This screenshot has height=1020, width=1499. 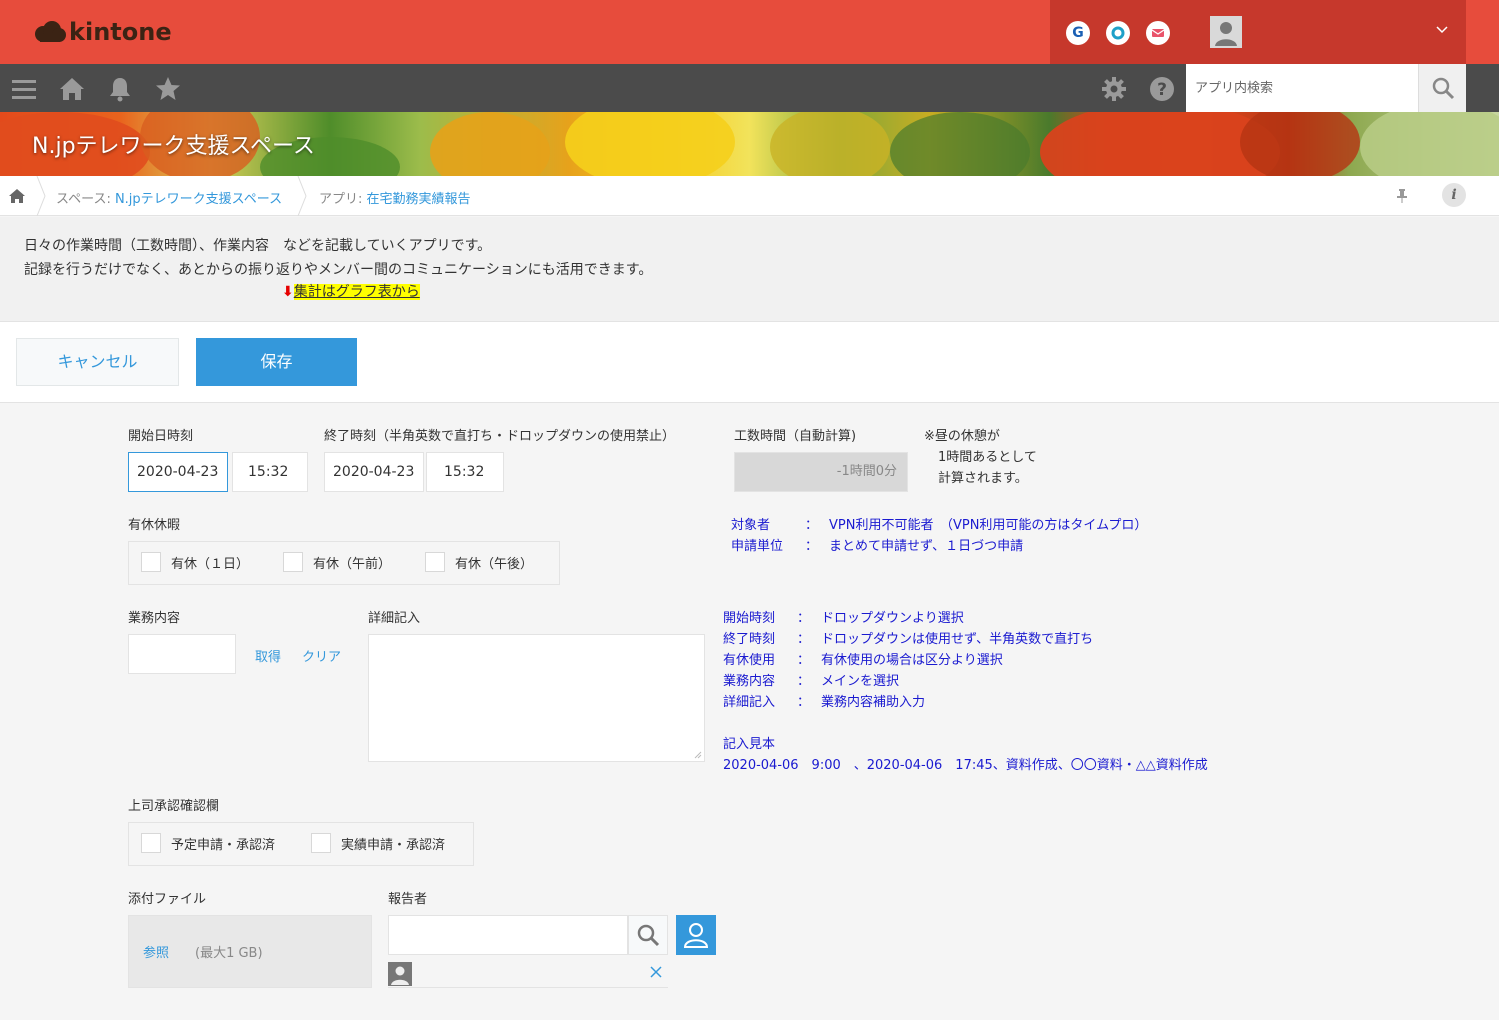 What do you see at coordinates (962, 436) in the screenshot?
I see `break-note-line-1: ※昼の休憩が` at bounding box center [962, 436].